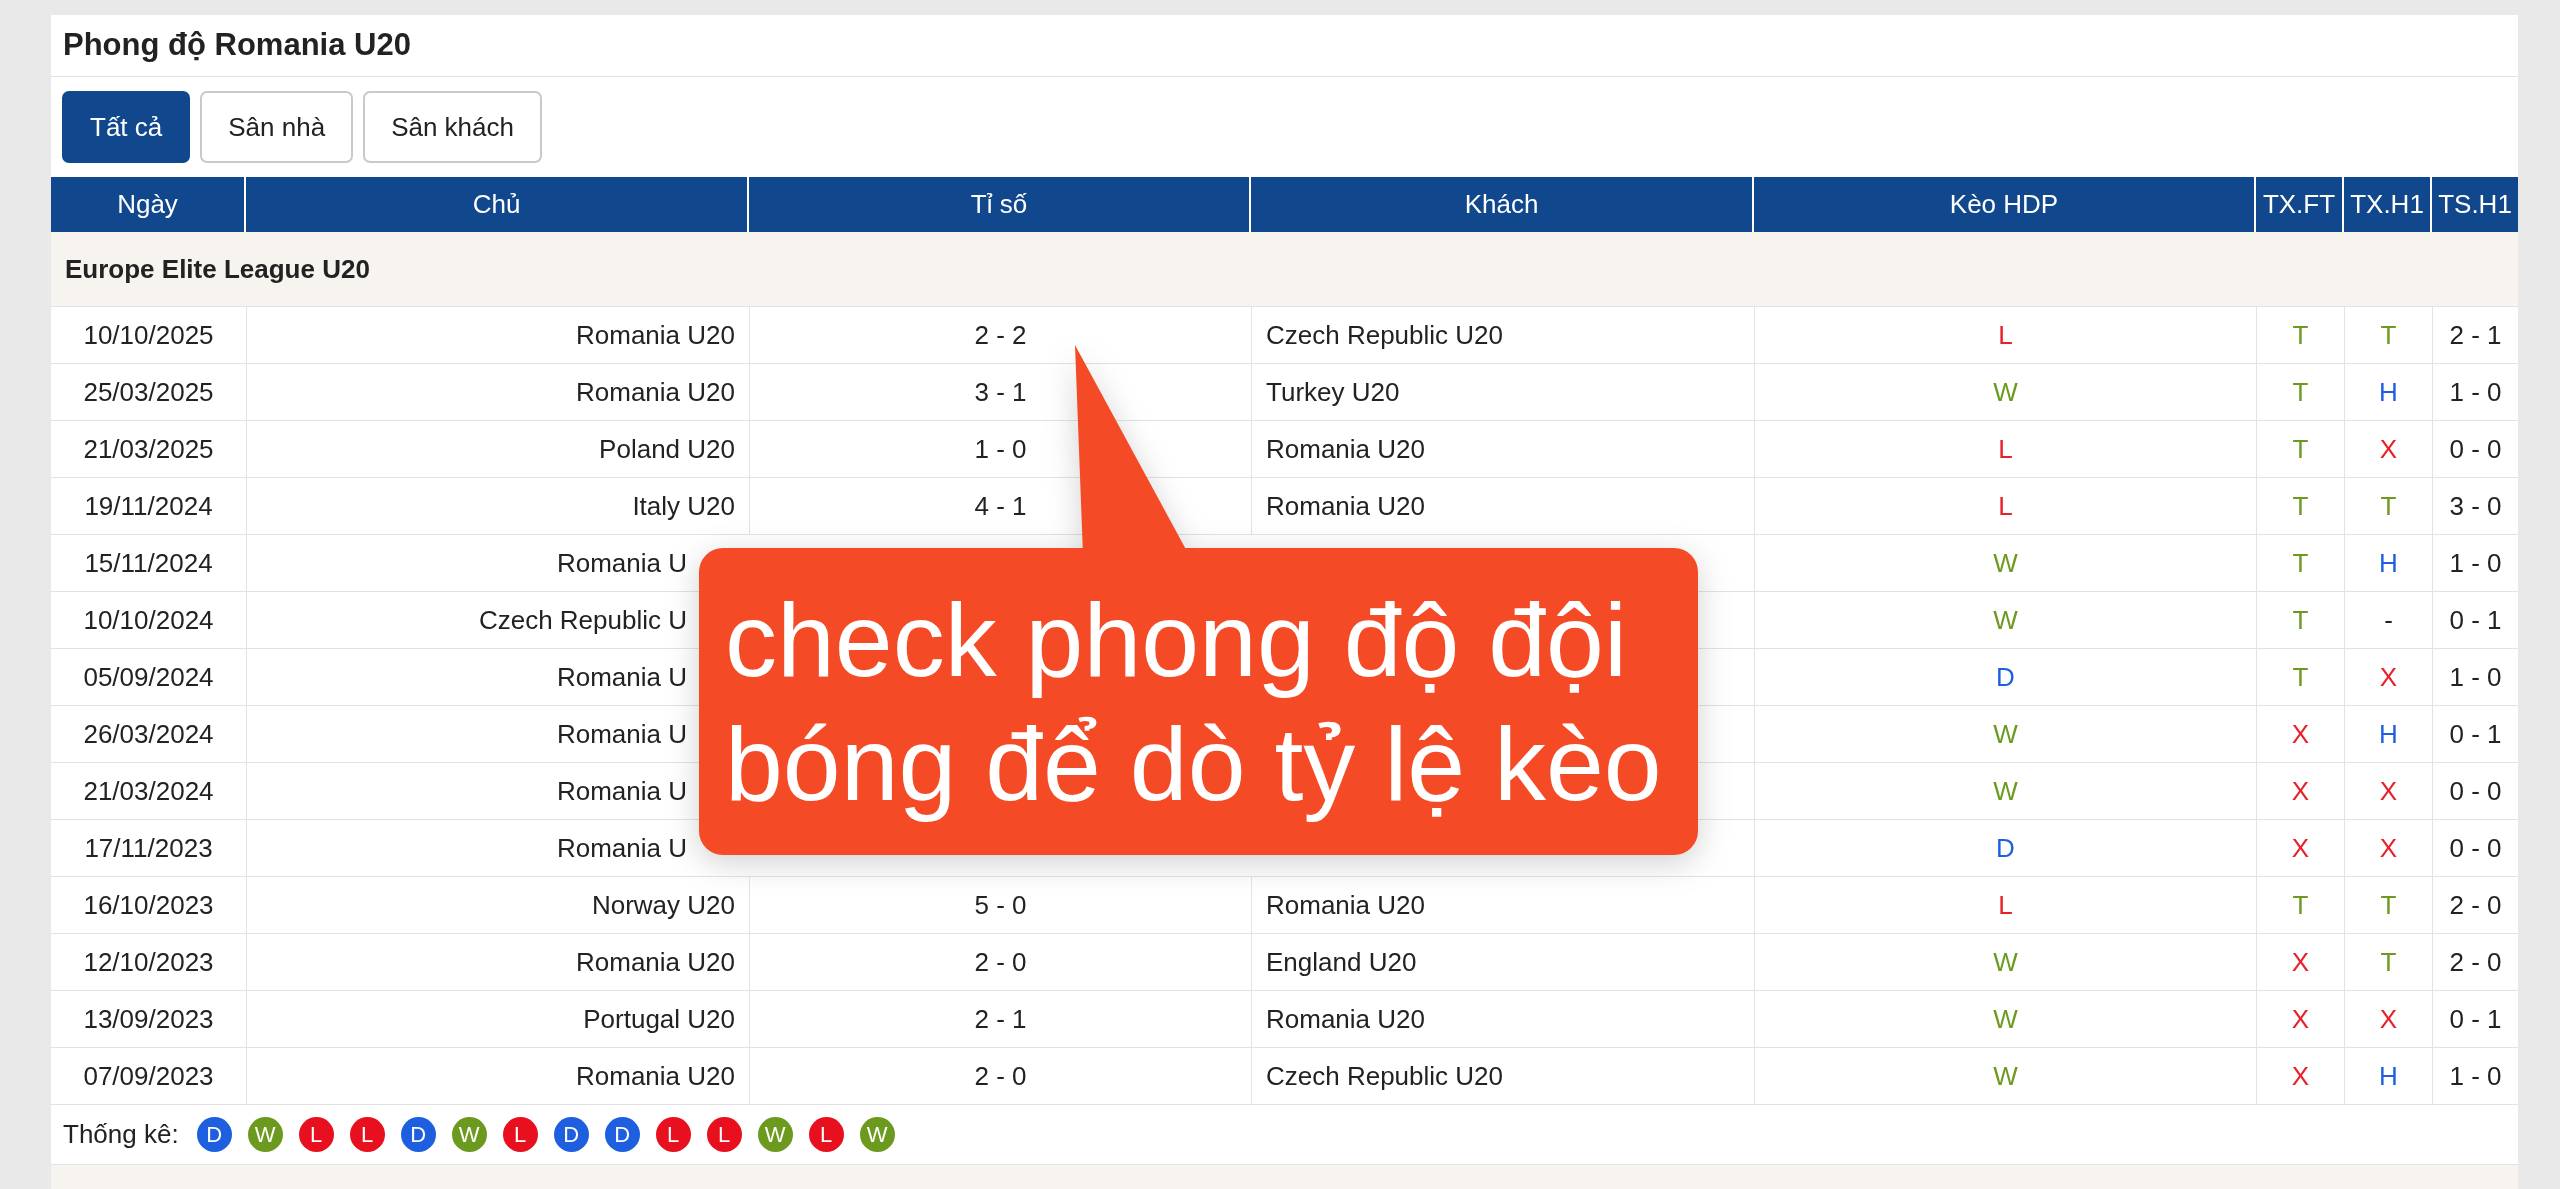 Image resolution: width=2560 pixels, height=1189 pixels. I want to click on panel-title: Phong độ Romania U20, so click(237, 45).